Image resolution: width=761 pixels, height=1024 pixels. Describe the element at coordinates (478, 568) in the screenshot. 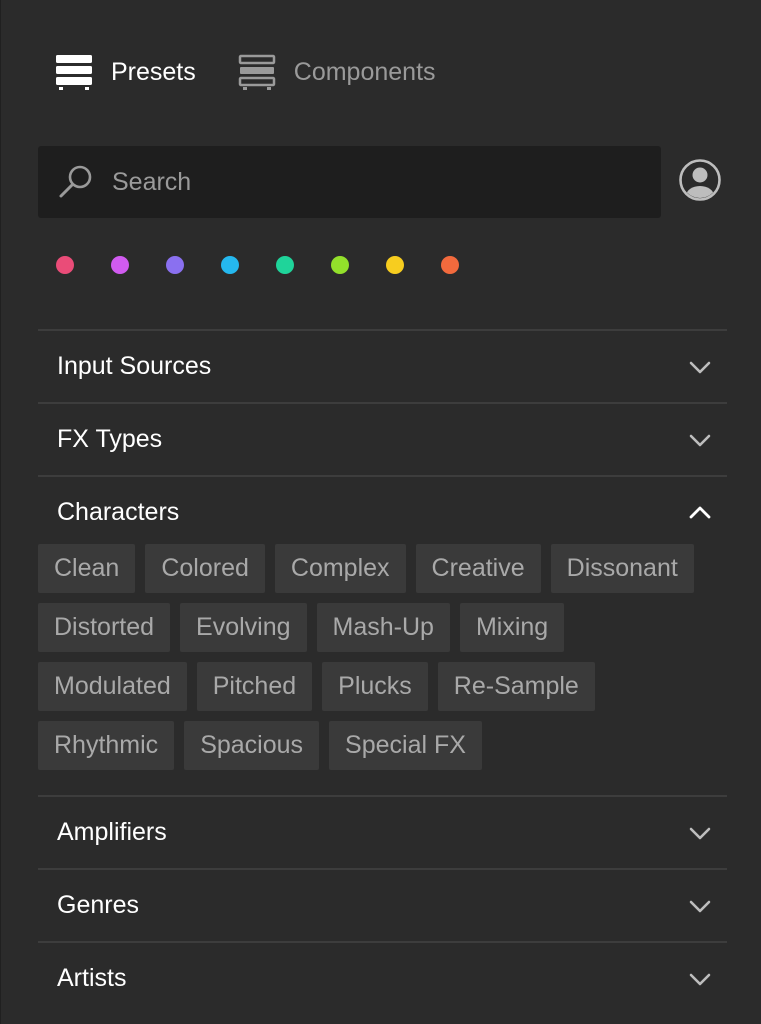

I see `tag-creative: Creative` at that location.